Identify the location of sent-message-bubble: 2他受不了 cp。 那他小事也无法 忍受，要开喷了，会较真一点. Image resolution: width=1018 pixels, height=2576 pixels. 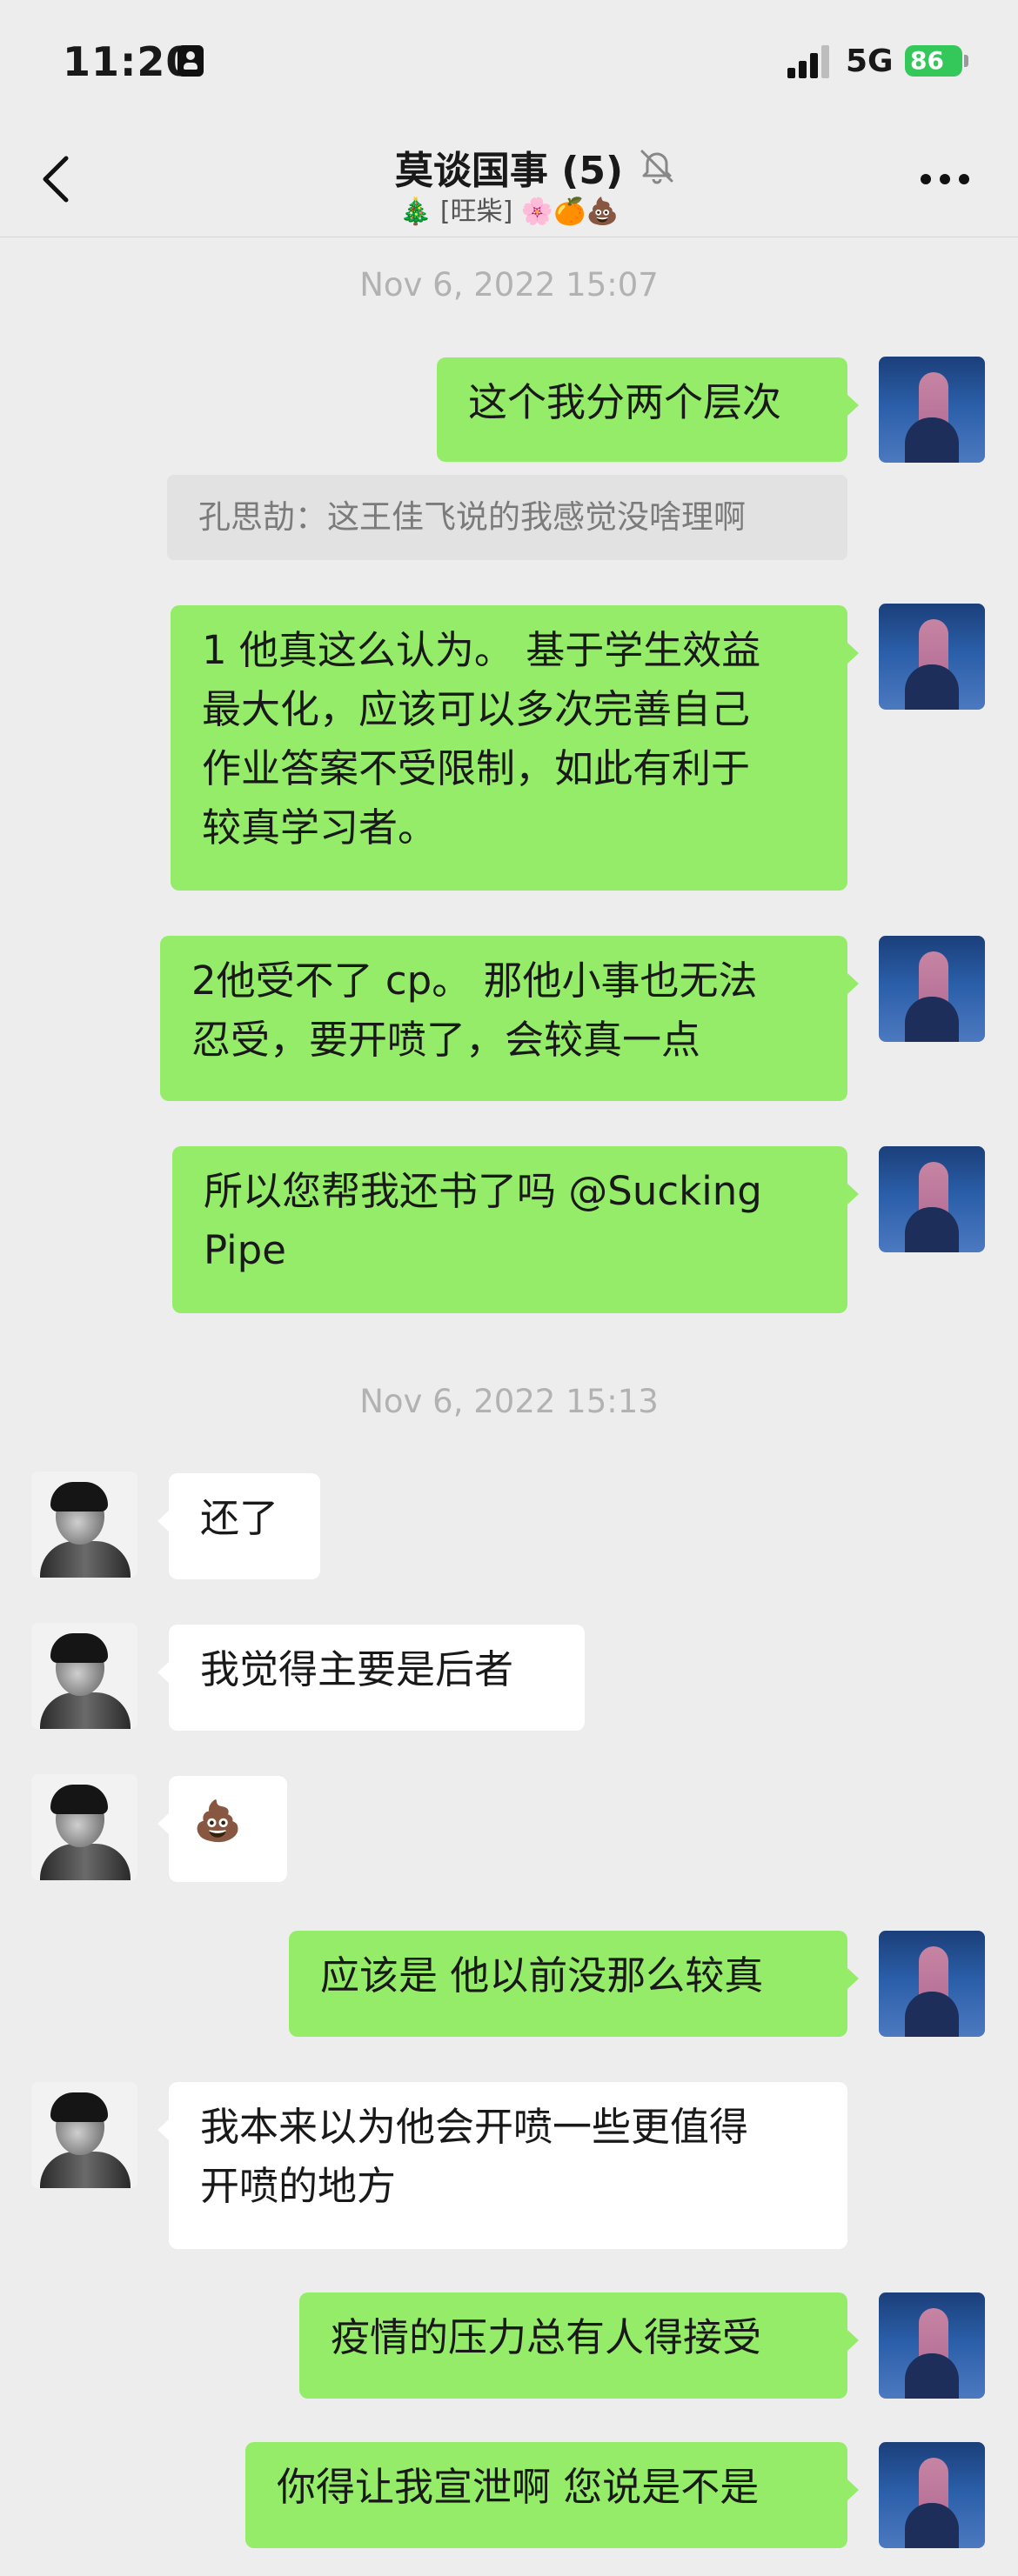
(509, 1018).